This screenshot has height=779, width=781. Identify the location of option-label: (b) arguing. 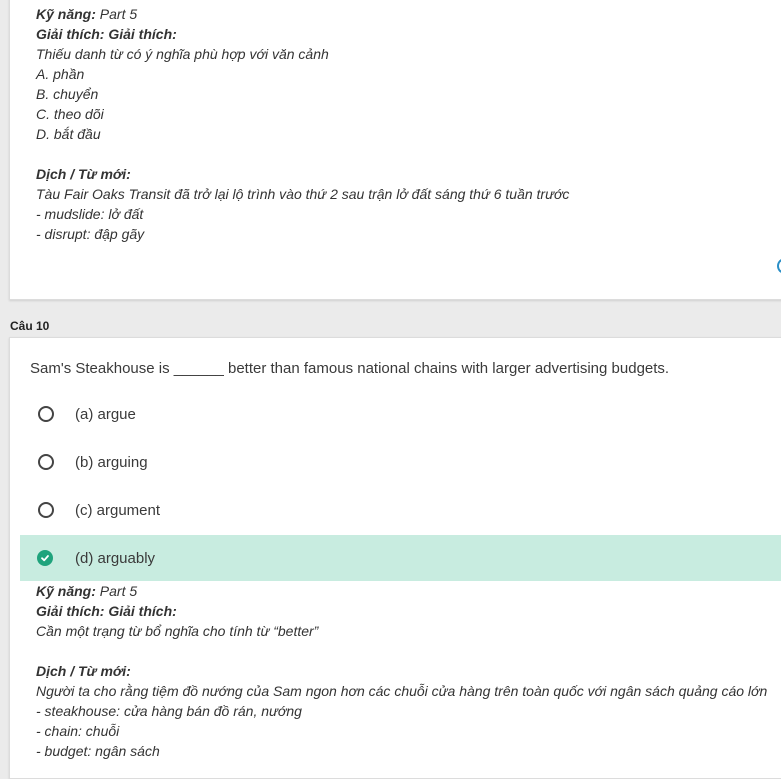
(111, 462).